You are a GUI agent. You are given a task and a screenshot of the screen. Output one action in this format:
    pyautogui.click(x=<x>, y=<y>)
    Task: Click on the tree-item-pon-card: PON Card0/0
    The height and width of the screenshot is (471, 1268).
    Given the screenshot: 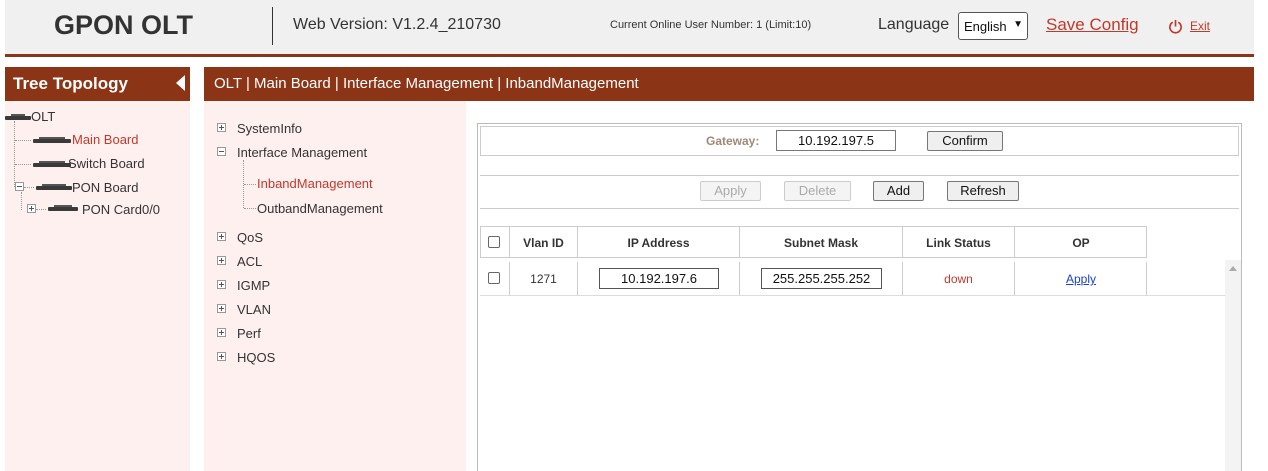 What is the action you would take?
    pyautogui.click(x=121, y=209)
    